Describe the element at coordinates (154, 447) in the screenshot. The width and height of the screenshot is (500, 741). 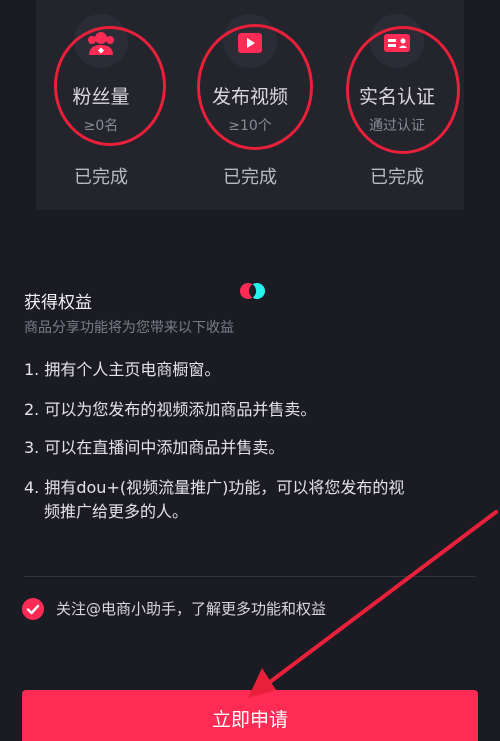
I see `benefit-item: 3. 可以在直播间中添加商品并售卖。` at that location.